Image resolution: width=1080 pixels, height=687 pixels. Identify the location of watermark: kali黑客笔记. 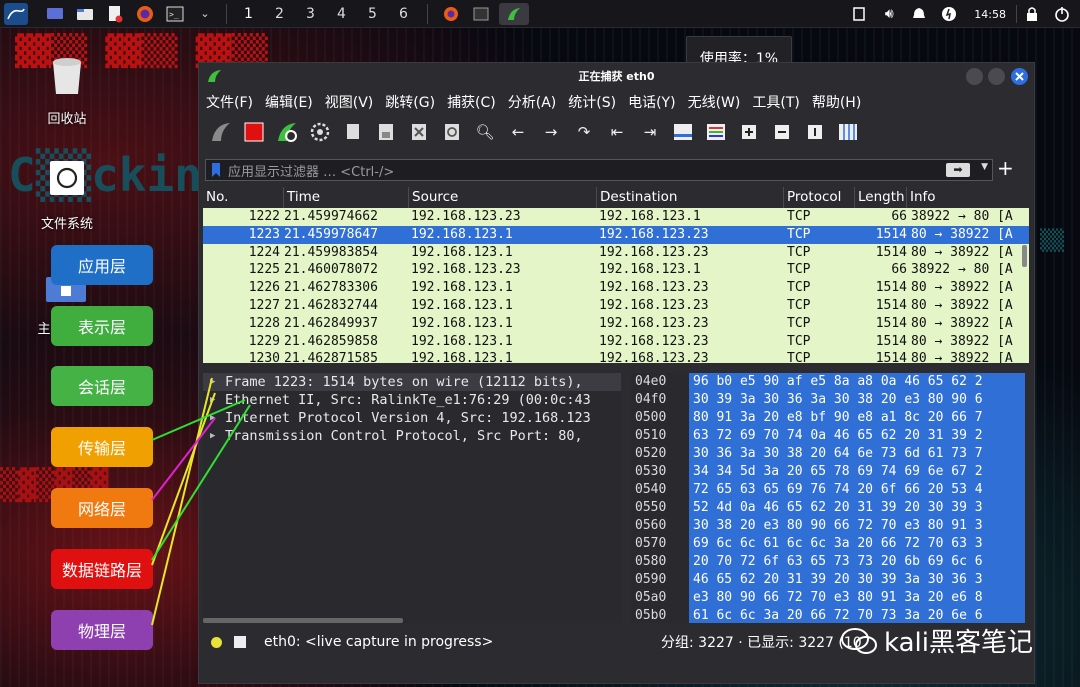
(936, 640).